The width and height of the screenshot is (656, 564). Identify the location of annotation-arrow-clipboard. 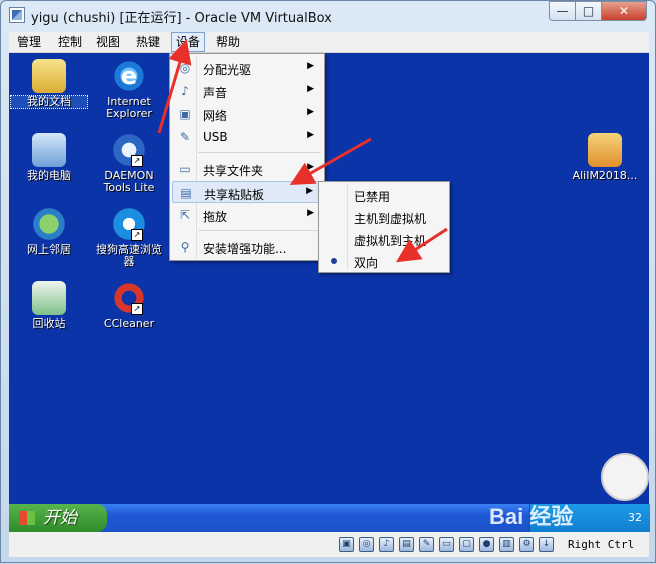
(330, 161).